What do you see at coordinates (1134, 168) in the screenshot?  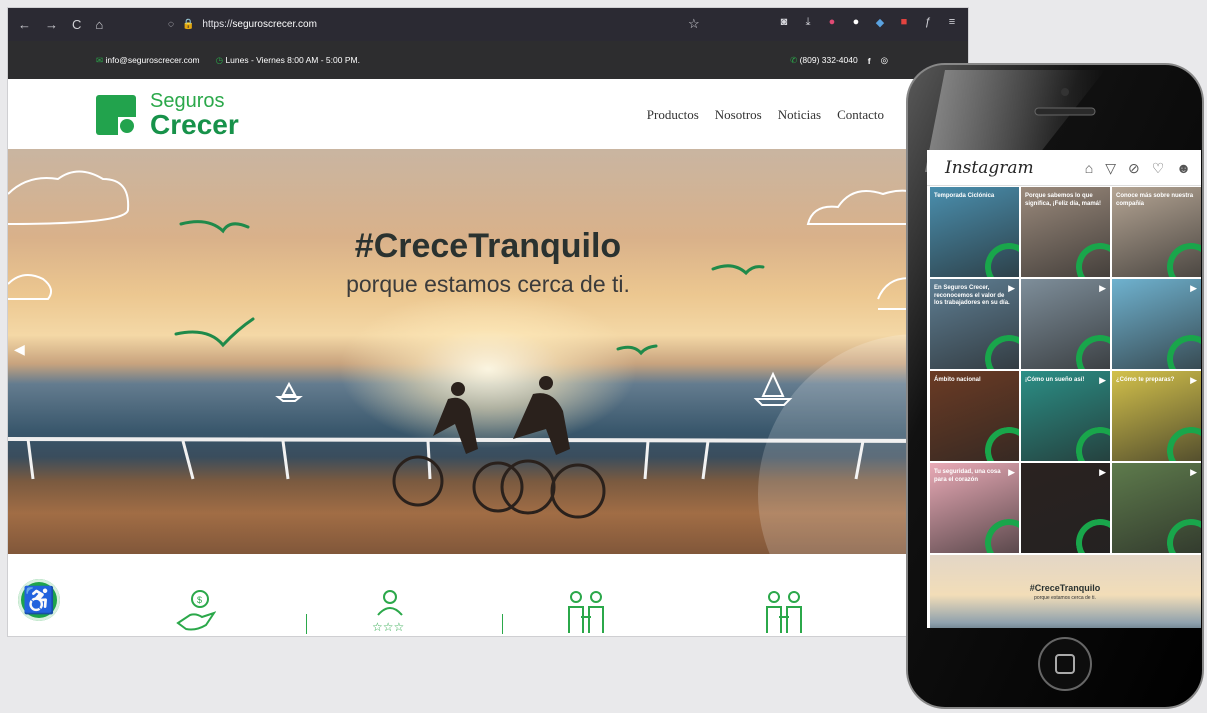 I see `explore-icon: ⊘` at bounding box center [1134, 168].